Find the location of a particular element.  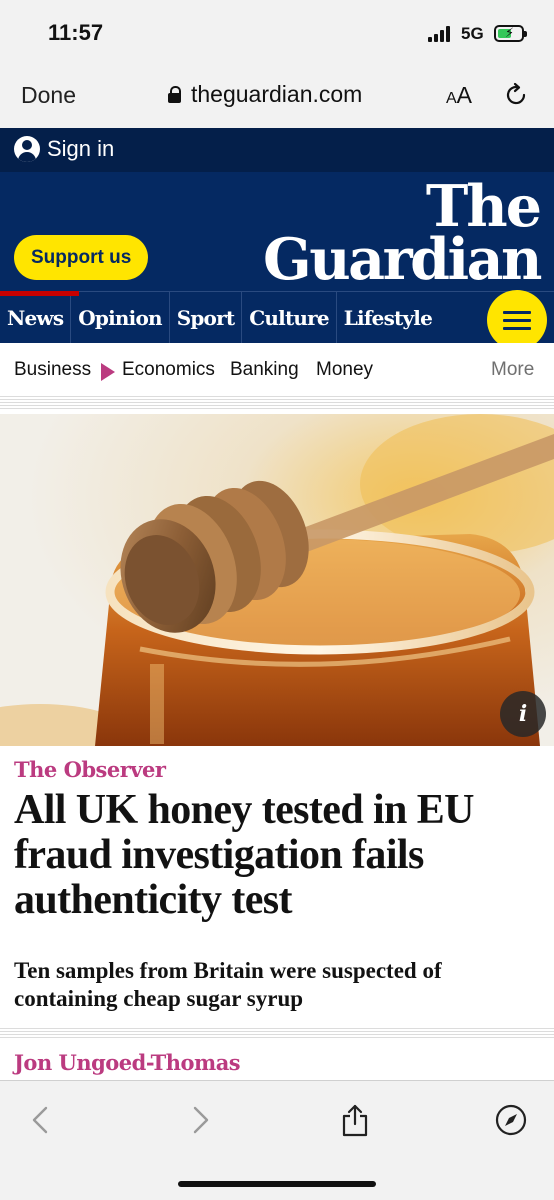

hamburger-menu-icon is located at coordinates (517, 320).